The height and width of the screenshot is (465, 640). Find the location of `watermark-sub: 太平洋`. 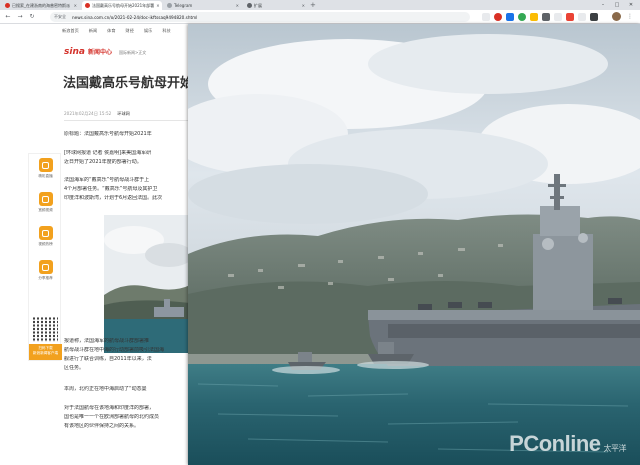

watermark-sub: 太平洋 is located at coordinates (615, 448).